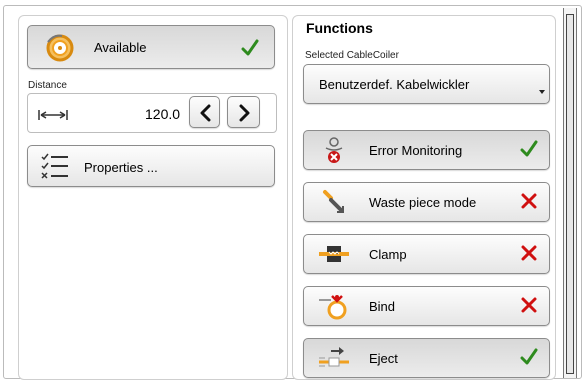 The width and height of the screenshot is (585, 381). Describe the element at coordinates (334, 254) in the screenshot. I see `clamp-icon` at that location.